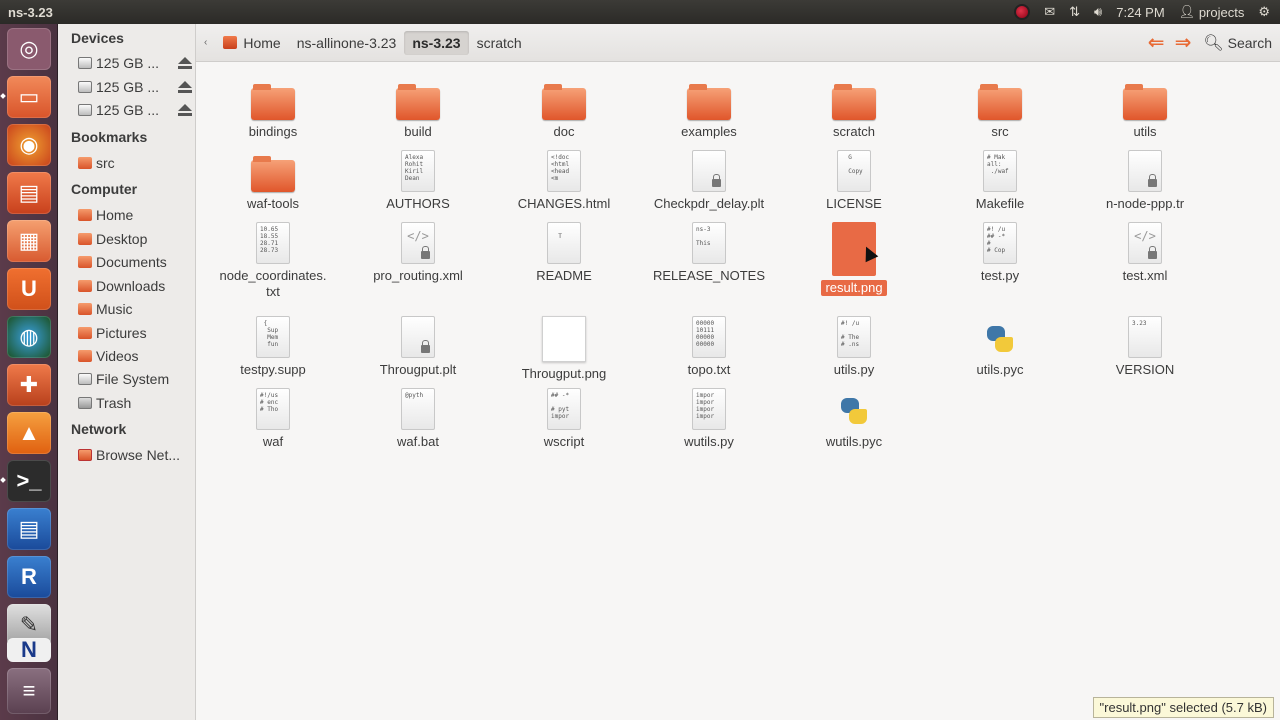 Image resolution: width=1280 pixels, height=720 pixels. Describe the element at coordinates (1212, 12) in the screenshot. I see `user-menu: 👤︎ projects` at that location.